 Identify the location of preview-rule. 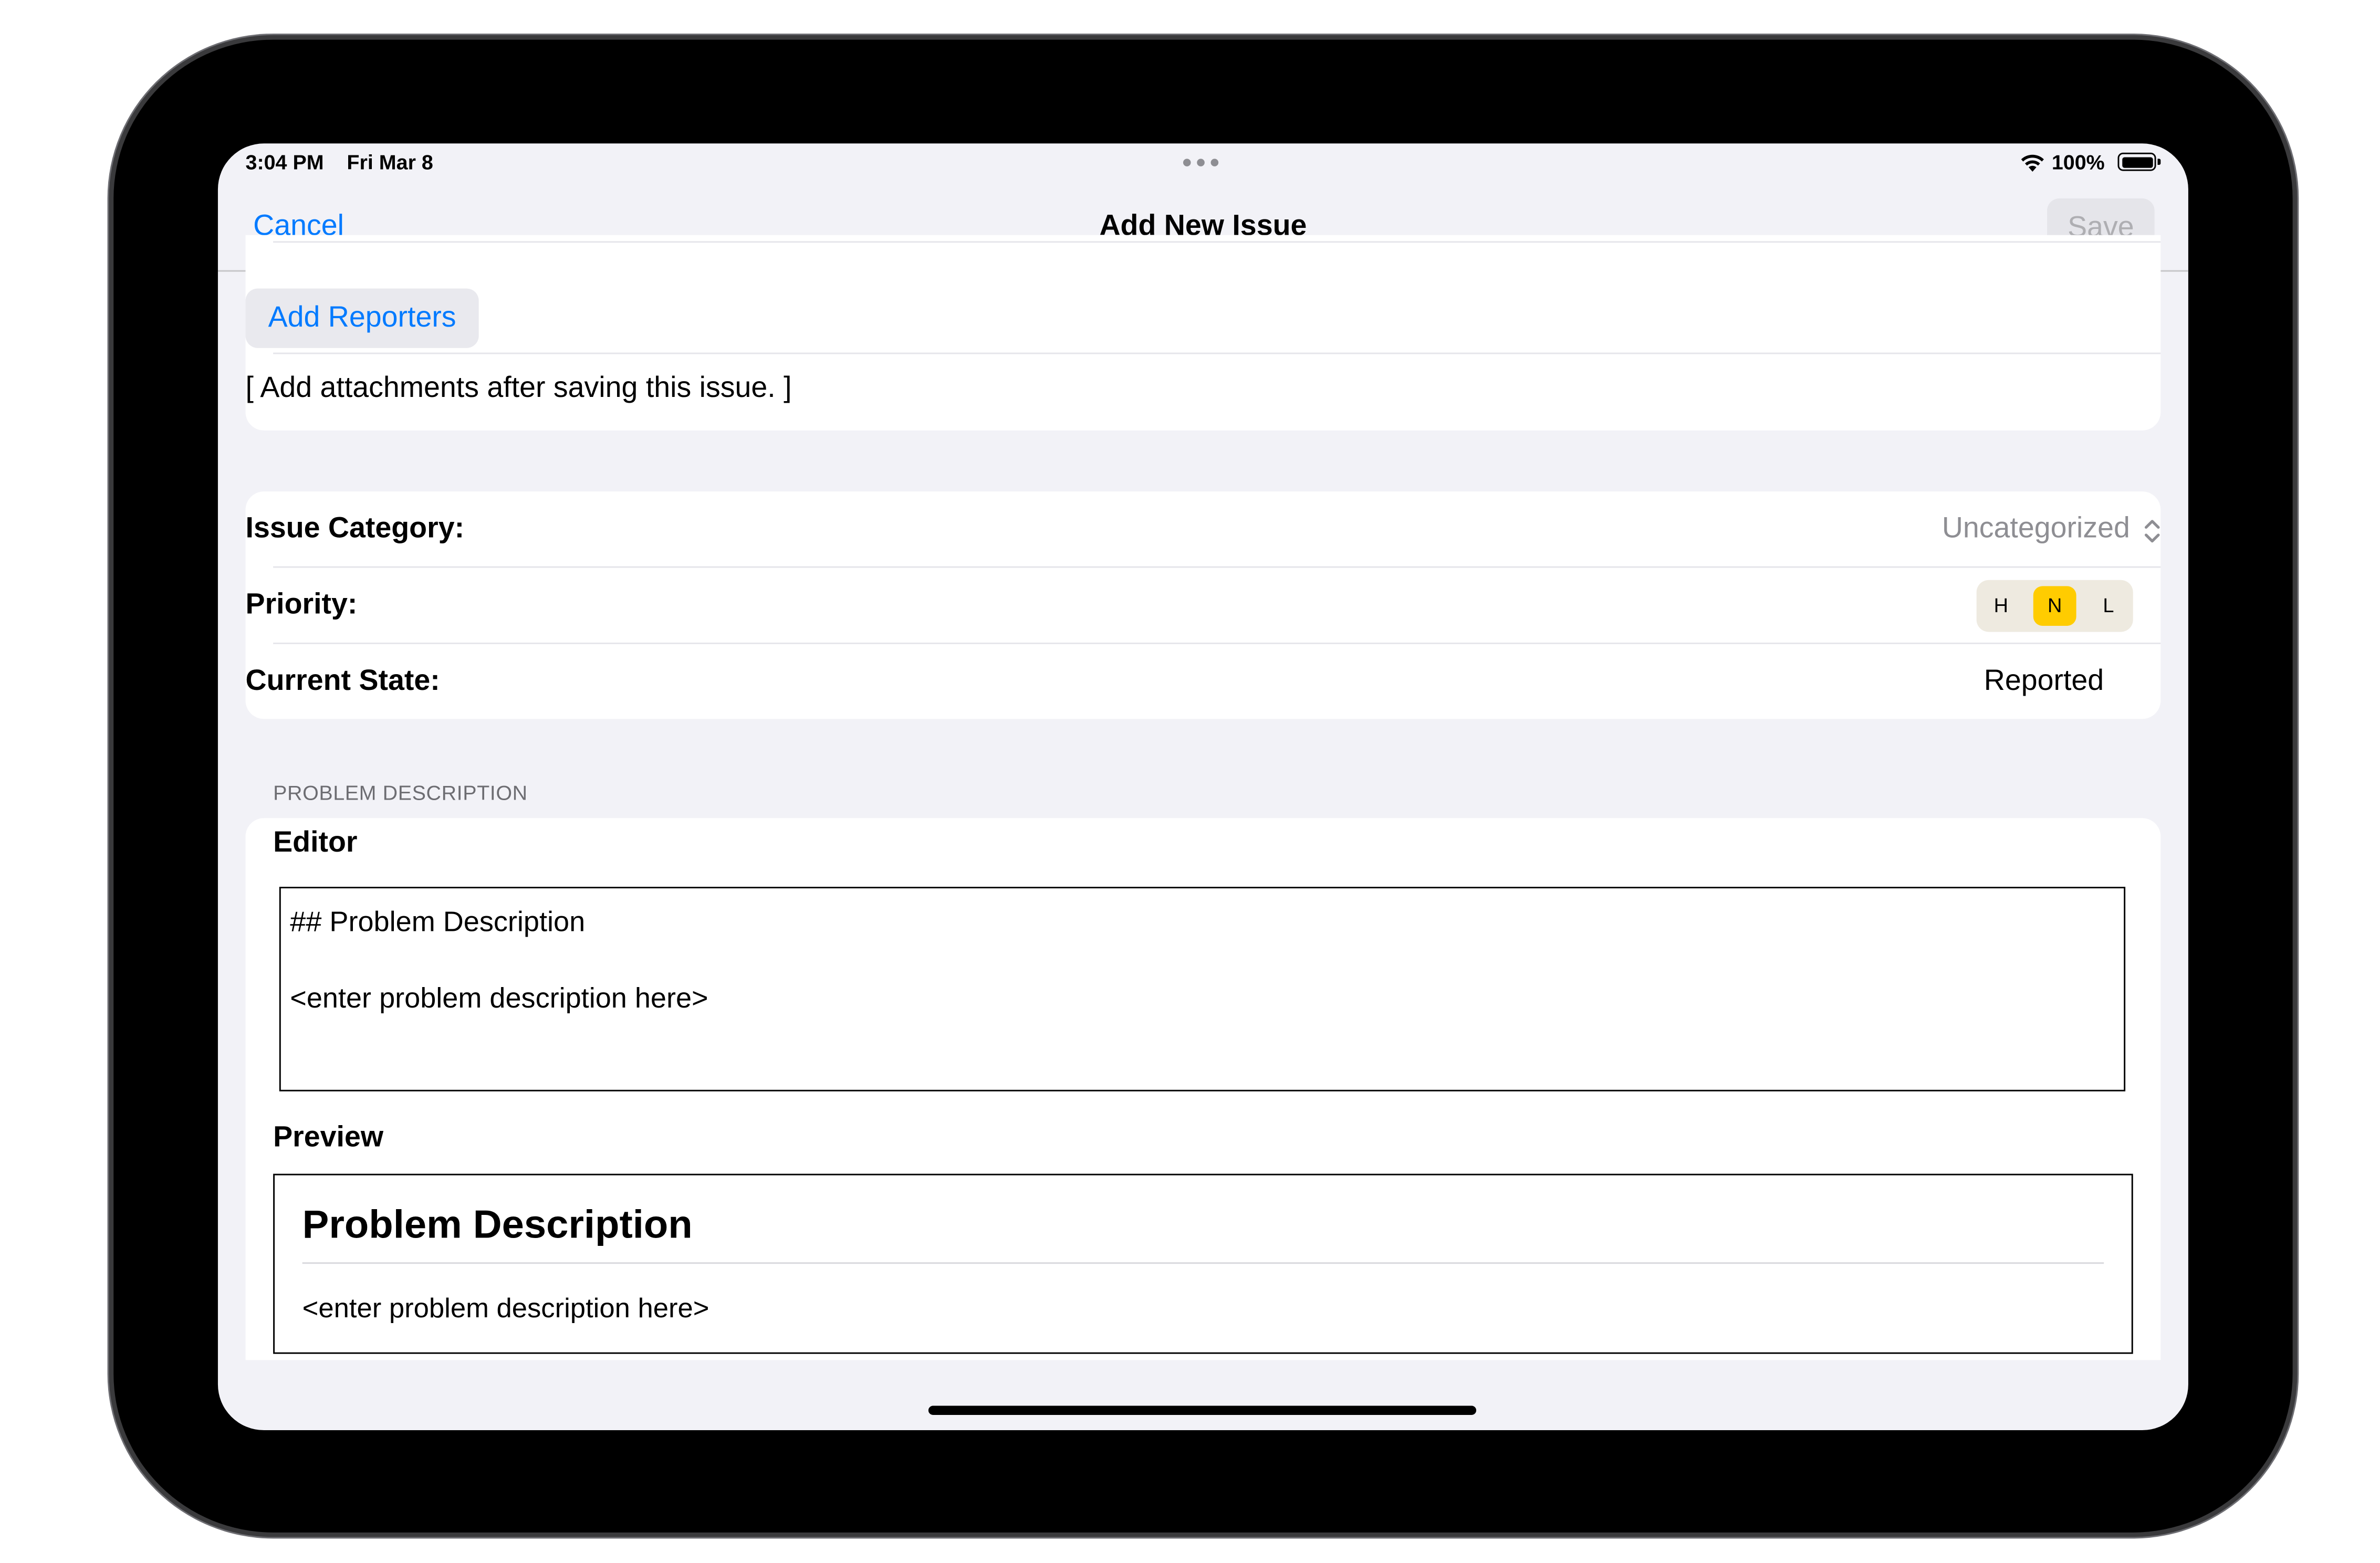
(1203, 1263).